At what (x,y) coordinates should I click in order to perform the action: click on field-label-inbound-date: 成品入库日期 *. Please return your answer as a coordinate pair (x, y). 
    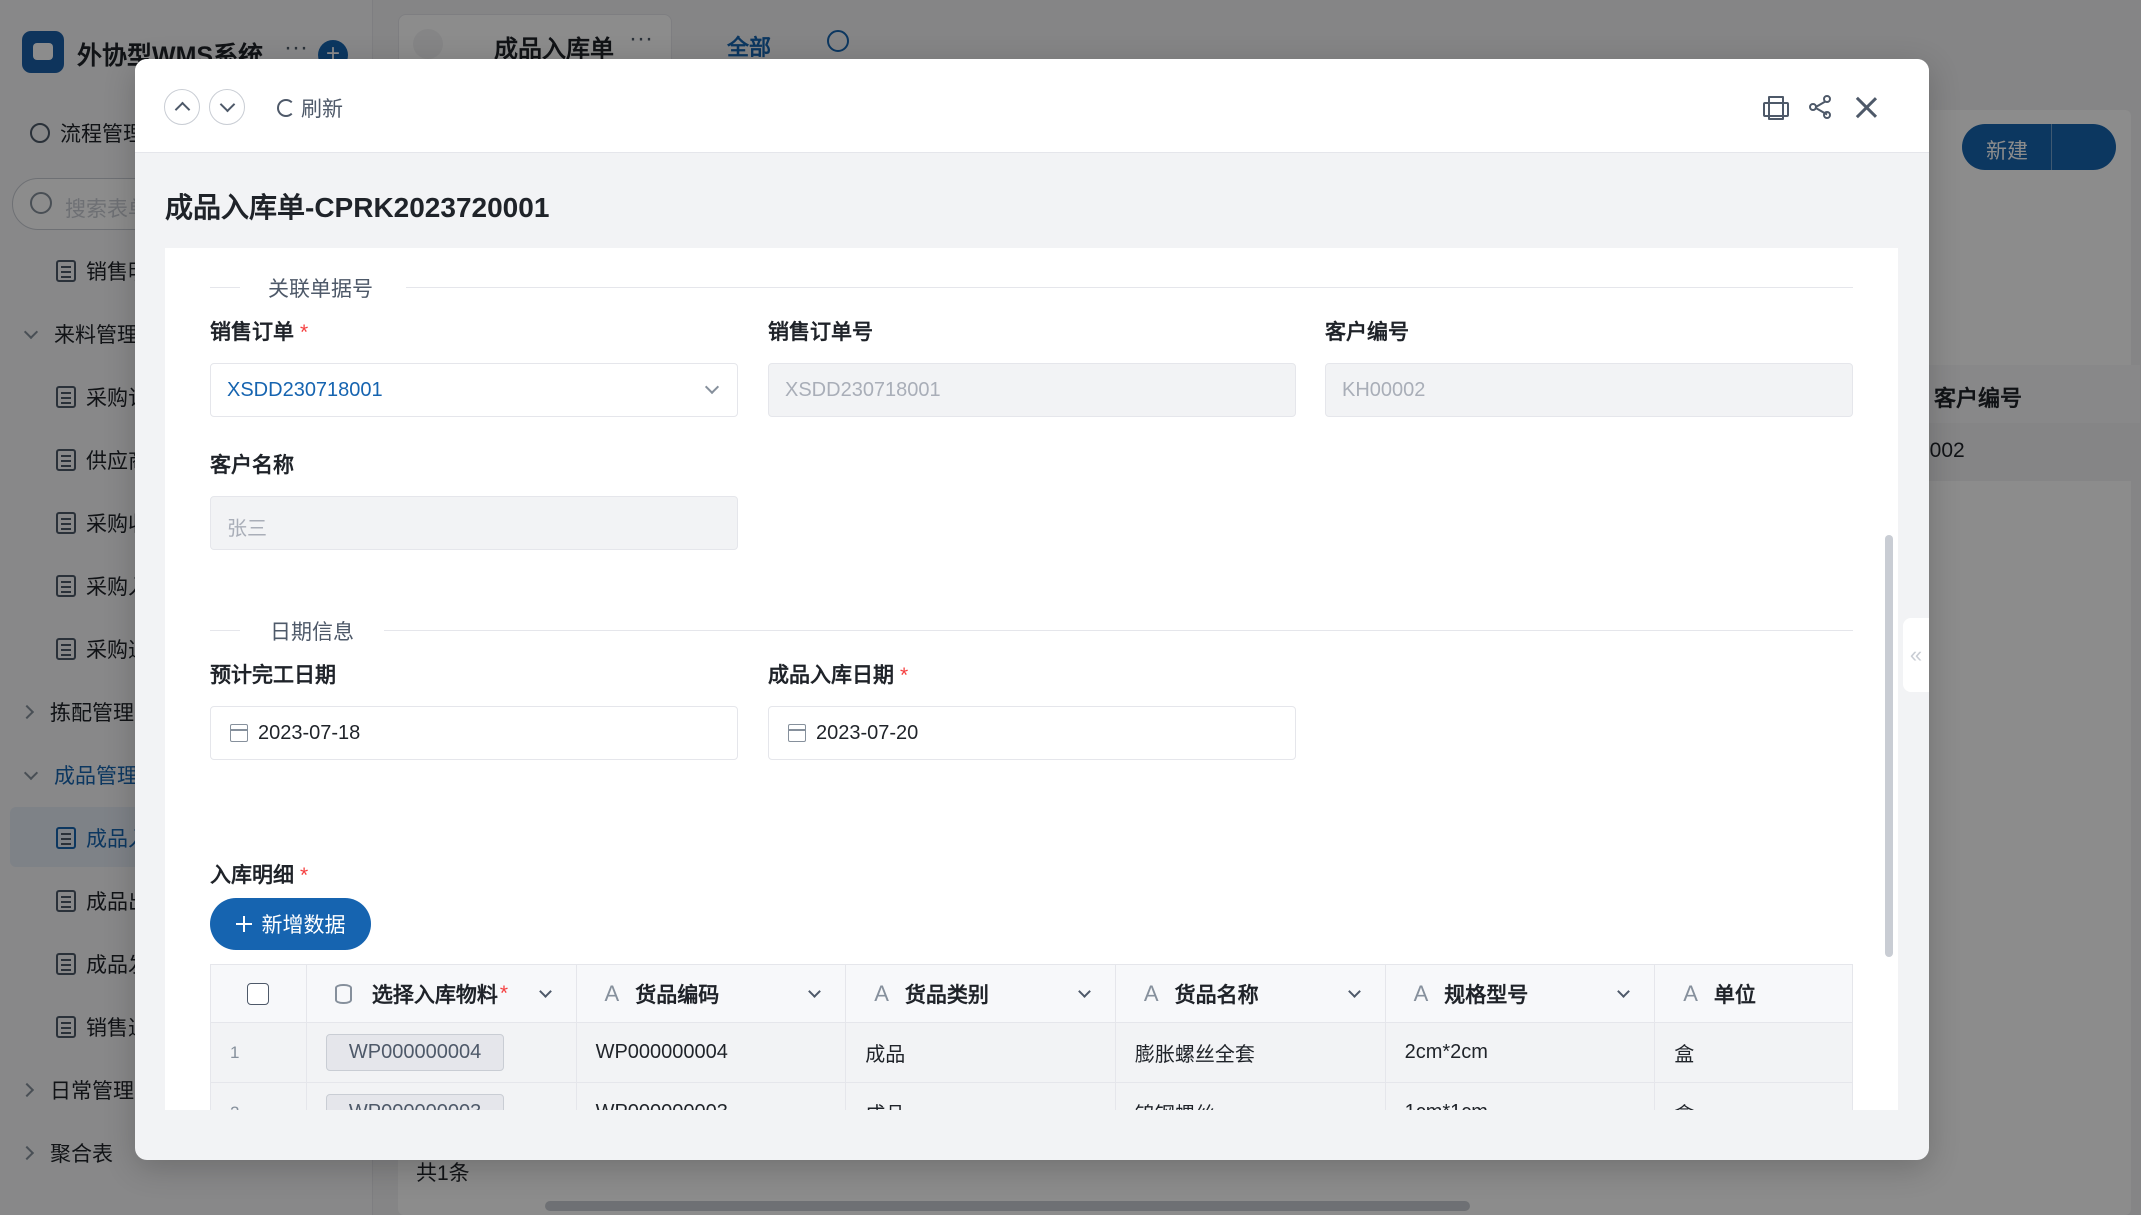
    Looking at the image, I should click on (838, 675).